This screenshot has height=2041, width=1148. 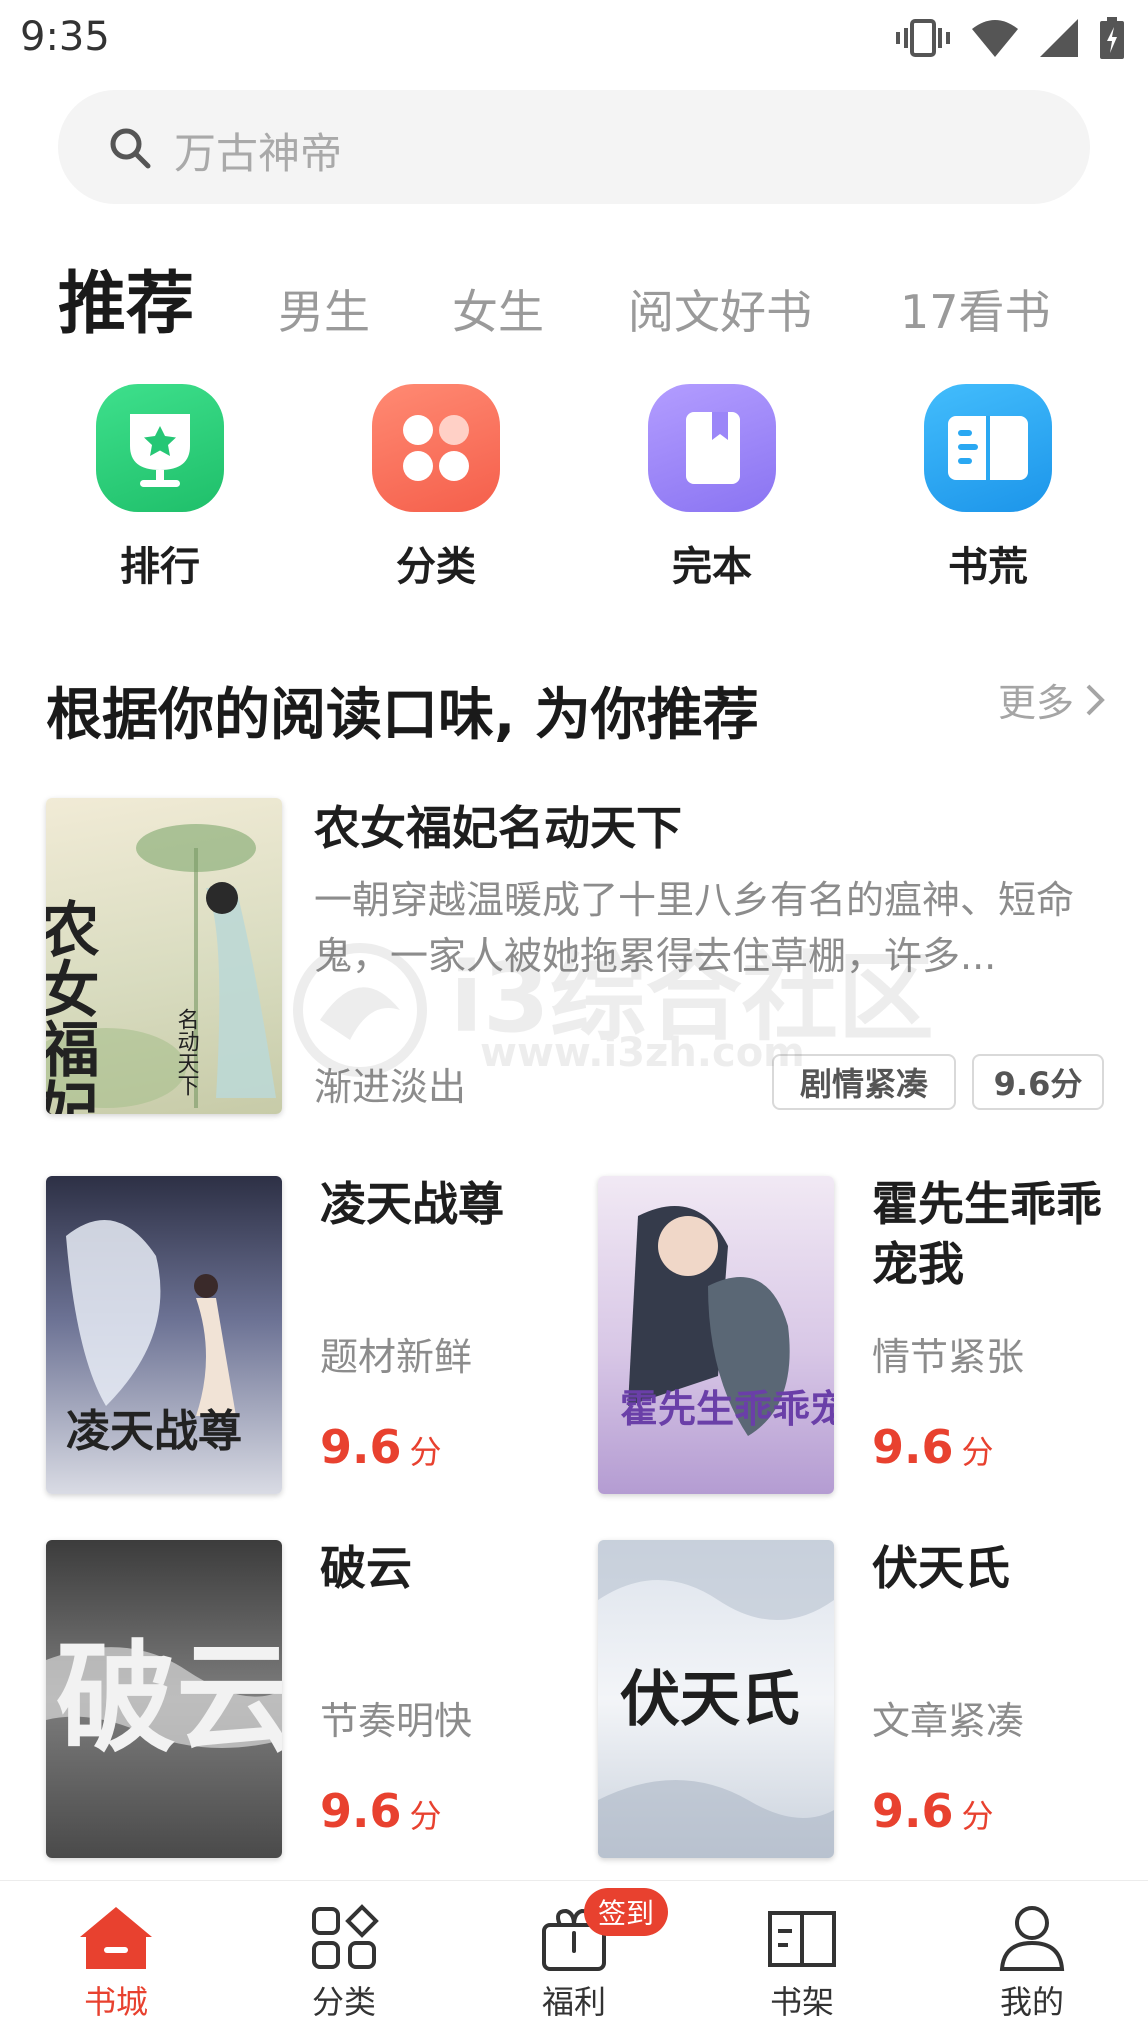 I want to click on featured-author: 渐进淡出, so click(x=390, y=1087).